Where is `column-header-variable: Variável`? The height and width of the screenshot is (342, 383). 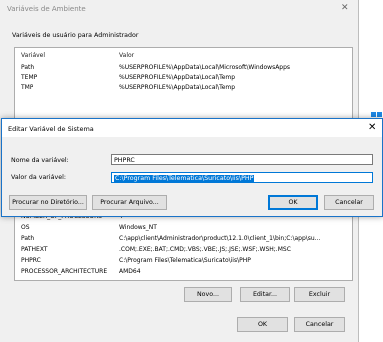 column-header-variable: Variável is located at coordinates (33, 55).